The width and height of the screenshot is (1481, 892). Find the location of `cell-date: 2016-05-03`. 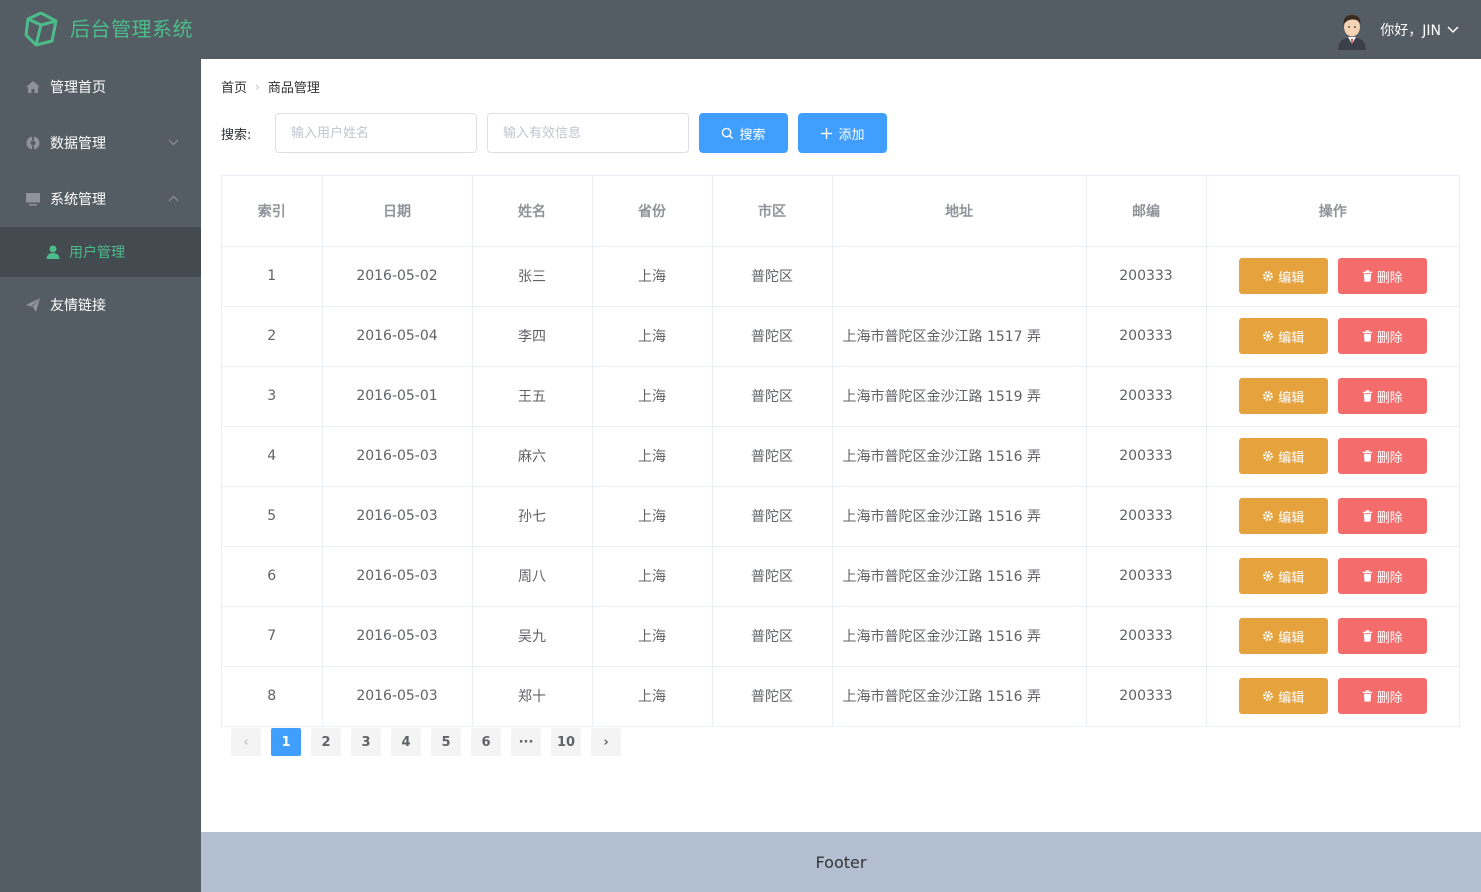

cell-date: 2016-05-03 is located at coordinates (397, 516).